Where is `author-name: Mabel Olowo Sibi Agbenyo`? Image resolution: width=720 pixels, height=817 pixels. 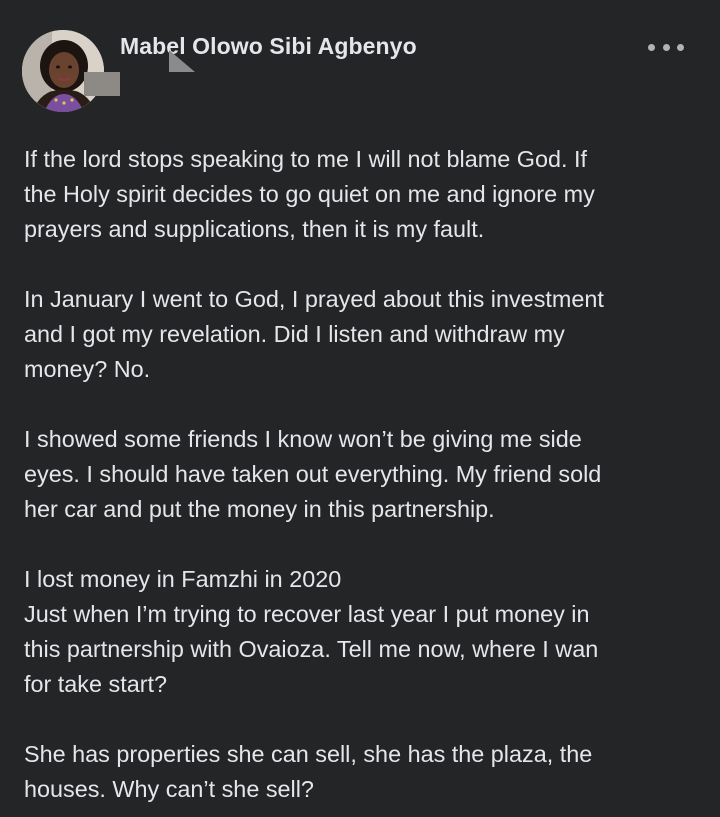
author-name: Mabel Olowo Sibi Agbenyo is located at coordinates (268, 46).